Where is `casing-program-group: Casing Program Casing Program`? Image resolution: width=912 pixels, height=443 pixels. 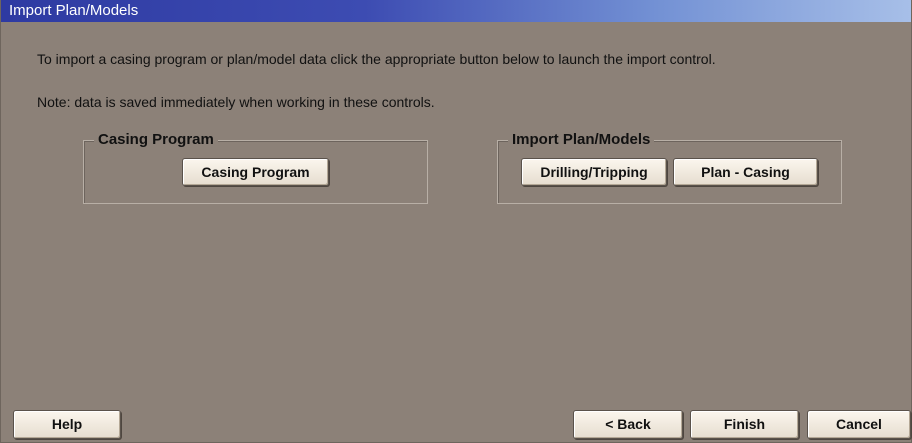
casing-program-group: Casing Program Casing Program is located at coordinates (255, 167).